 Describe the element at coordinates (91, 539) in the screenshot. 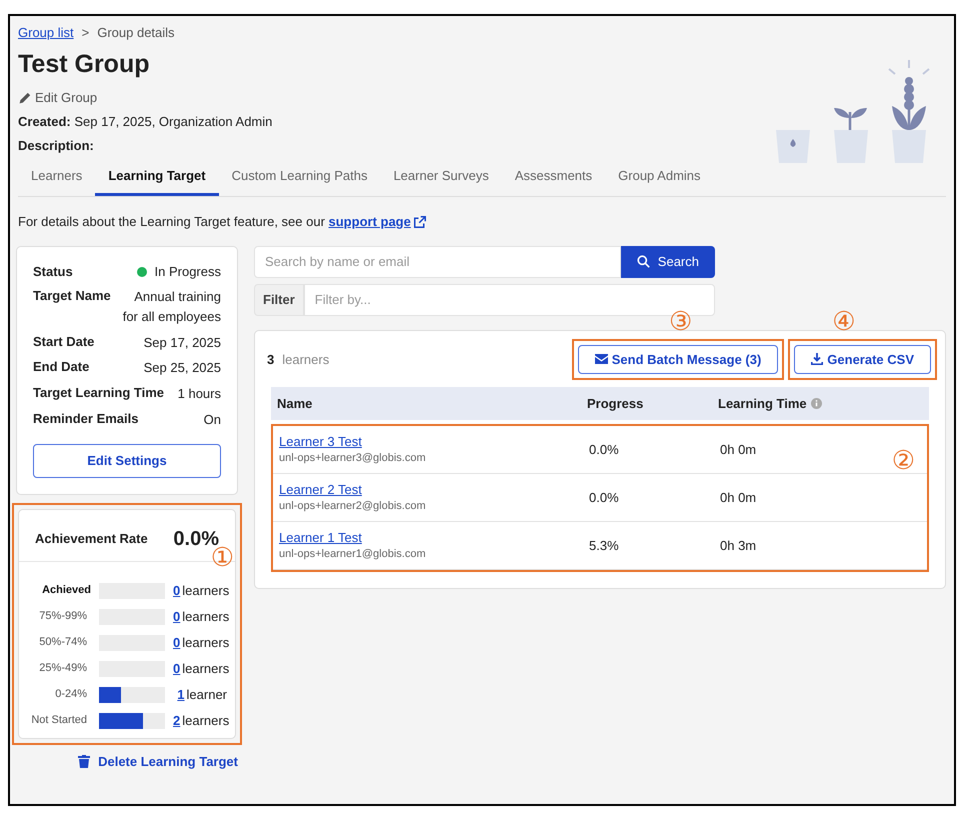

I see `achievement-label: Achievement Rate` at that location.